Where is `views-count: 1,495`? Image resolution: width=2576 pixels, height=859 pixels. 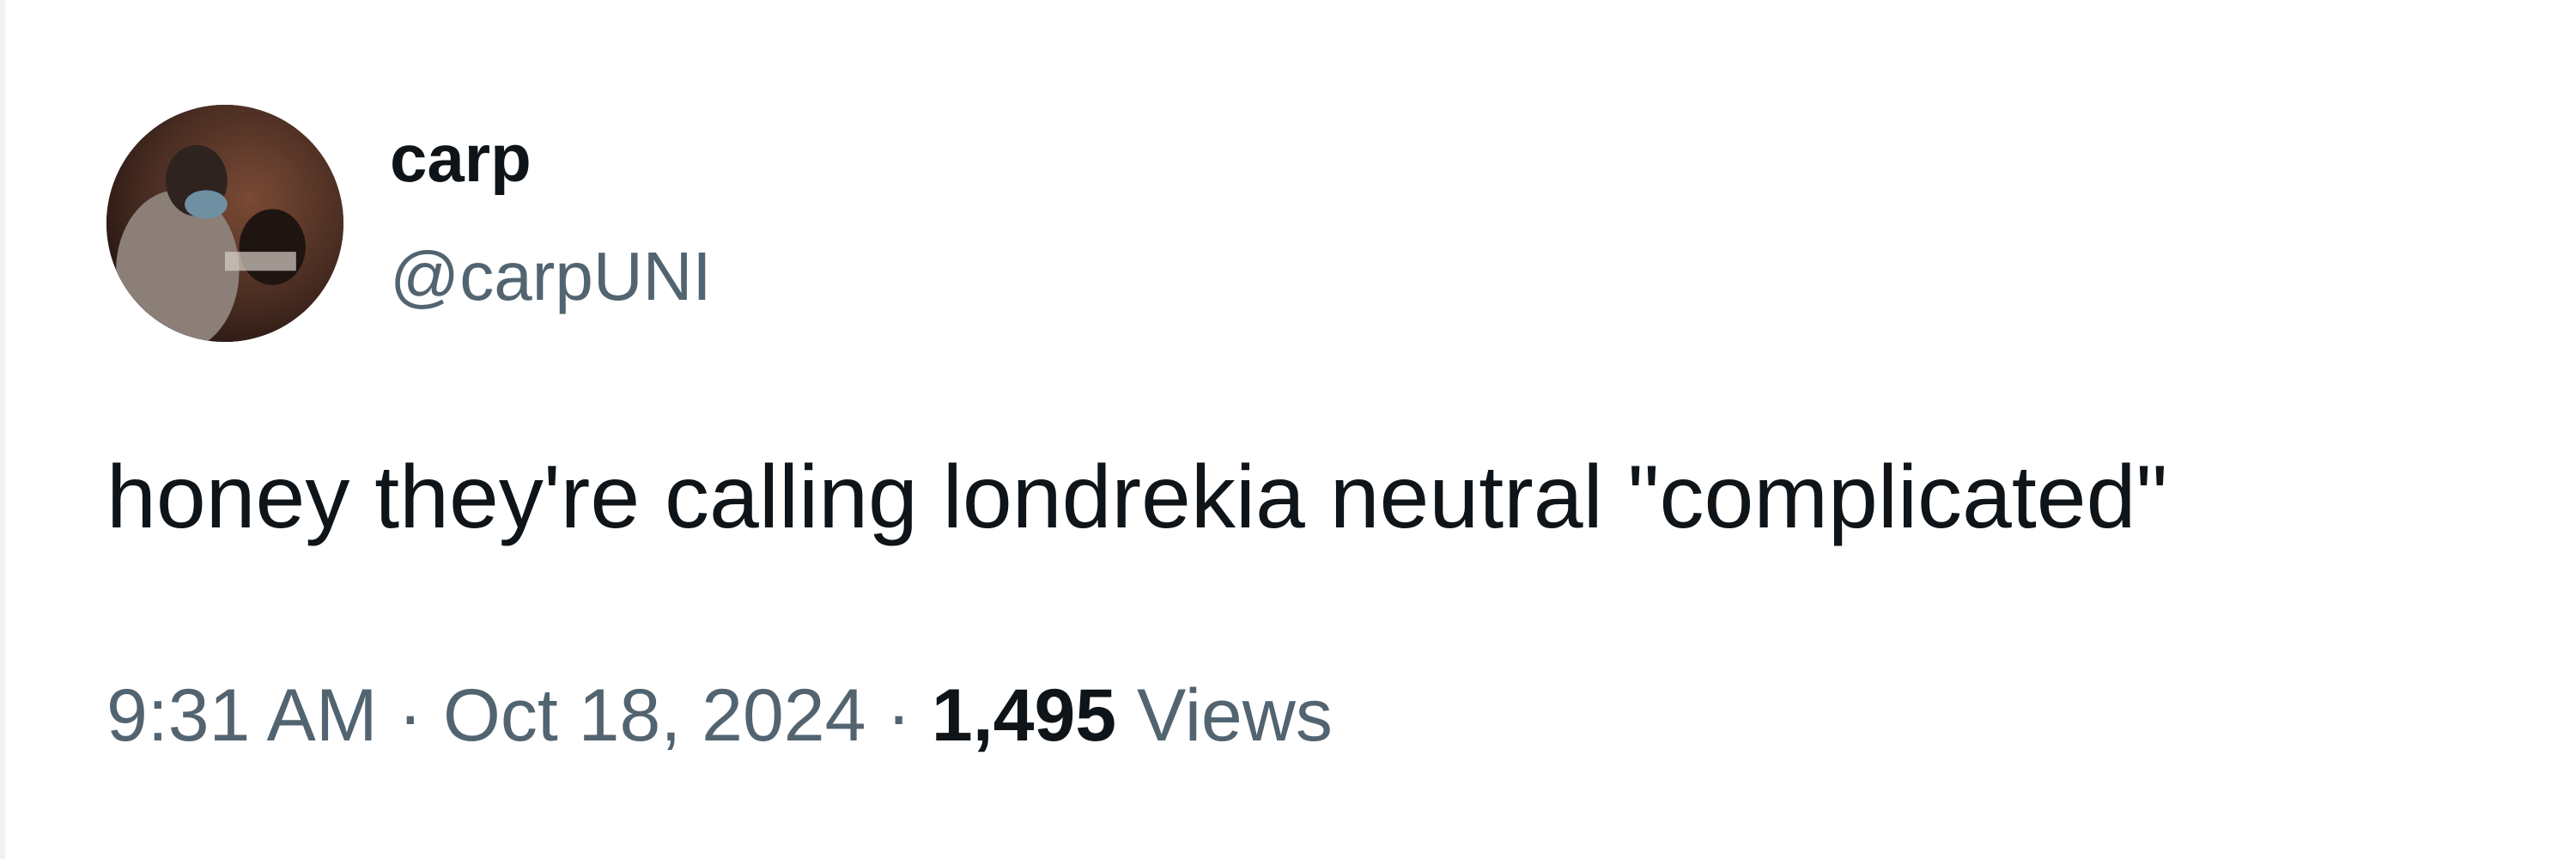
views-count: 1,495 is located at coordinates (1024, 715).